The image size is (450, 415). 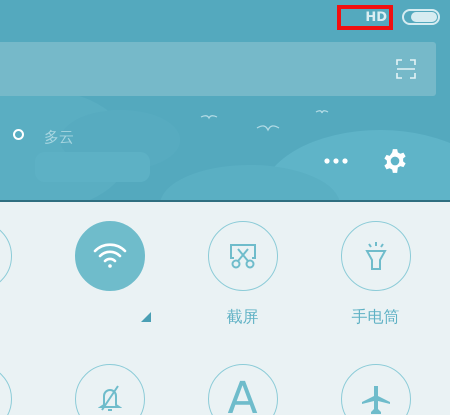 What do you see at coordinates (146, 317) in the screenshot?
I see `expand-corner-icon` at bounding box center [146, 317].